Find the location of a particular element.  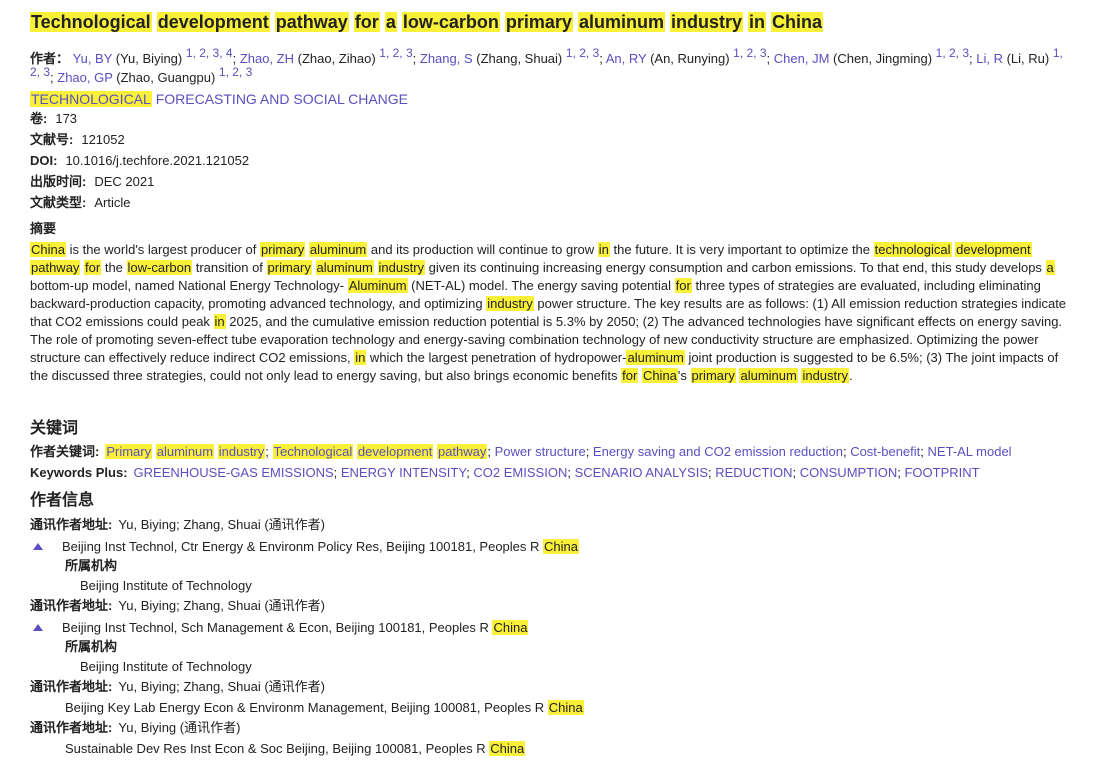

author-keyword-link: Power structure is located at coordinates (540, 451).